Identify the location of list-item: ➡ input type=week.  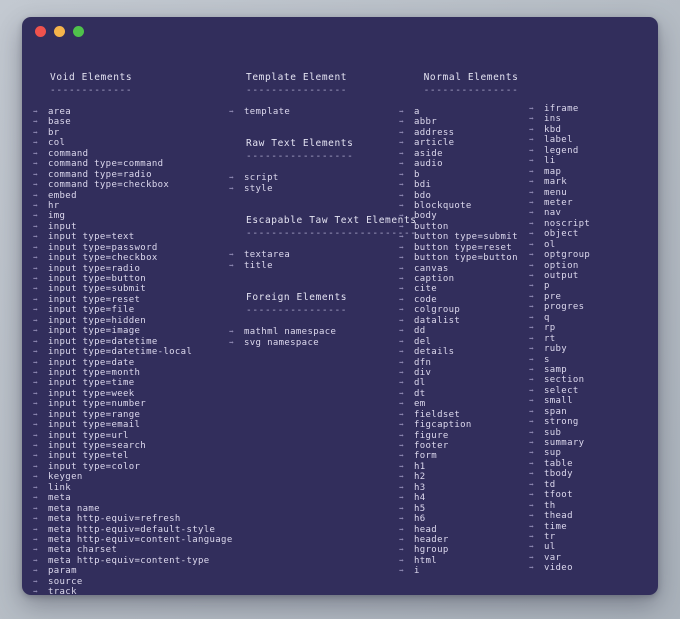
(130, 394).